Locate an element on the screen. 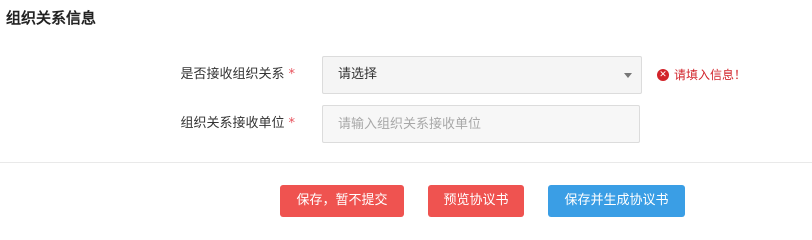 Image resolution: width=812 pixels, height=240 pixels. error-text: 请填入信息！ is located at coordinates (710, 75).